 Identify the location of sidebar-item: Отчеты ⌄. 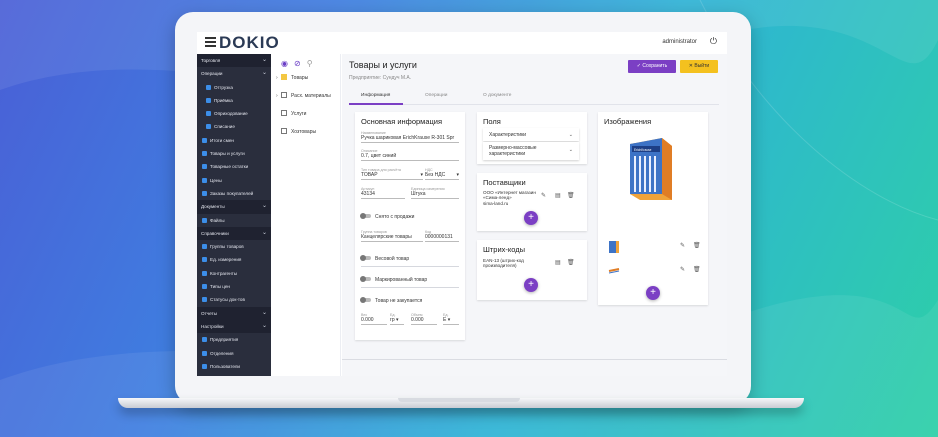
(234, 313).